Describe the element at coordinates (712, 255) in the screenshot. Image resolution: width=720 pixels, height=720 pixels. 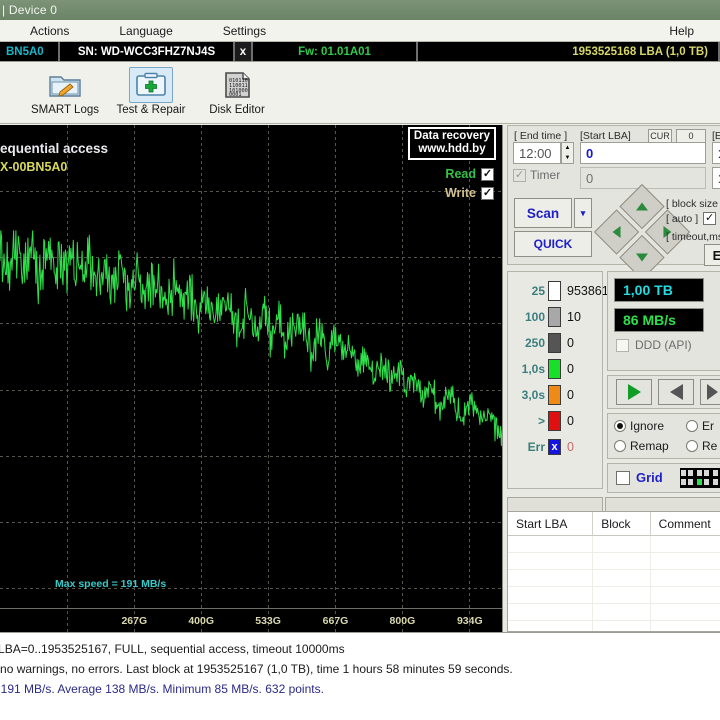
I see `end-of-test-display: End of tes` at that location.